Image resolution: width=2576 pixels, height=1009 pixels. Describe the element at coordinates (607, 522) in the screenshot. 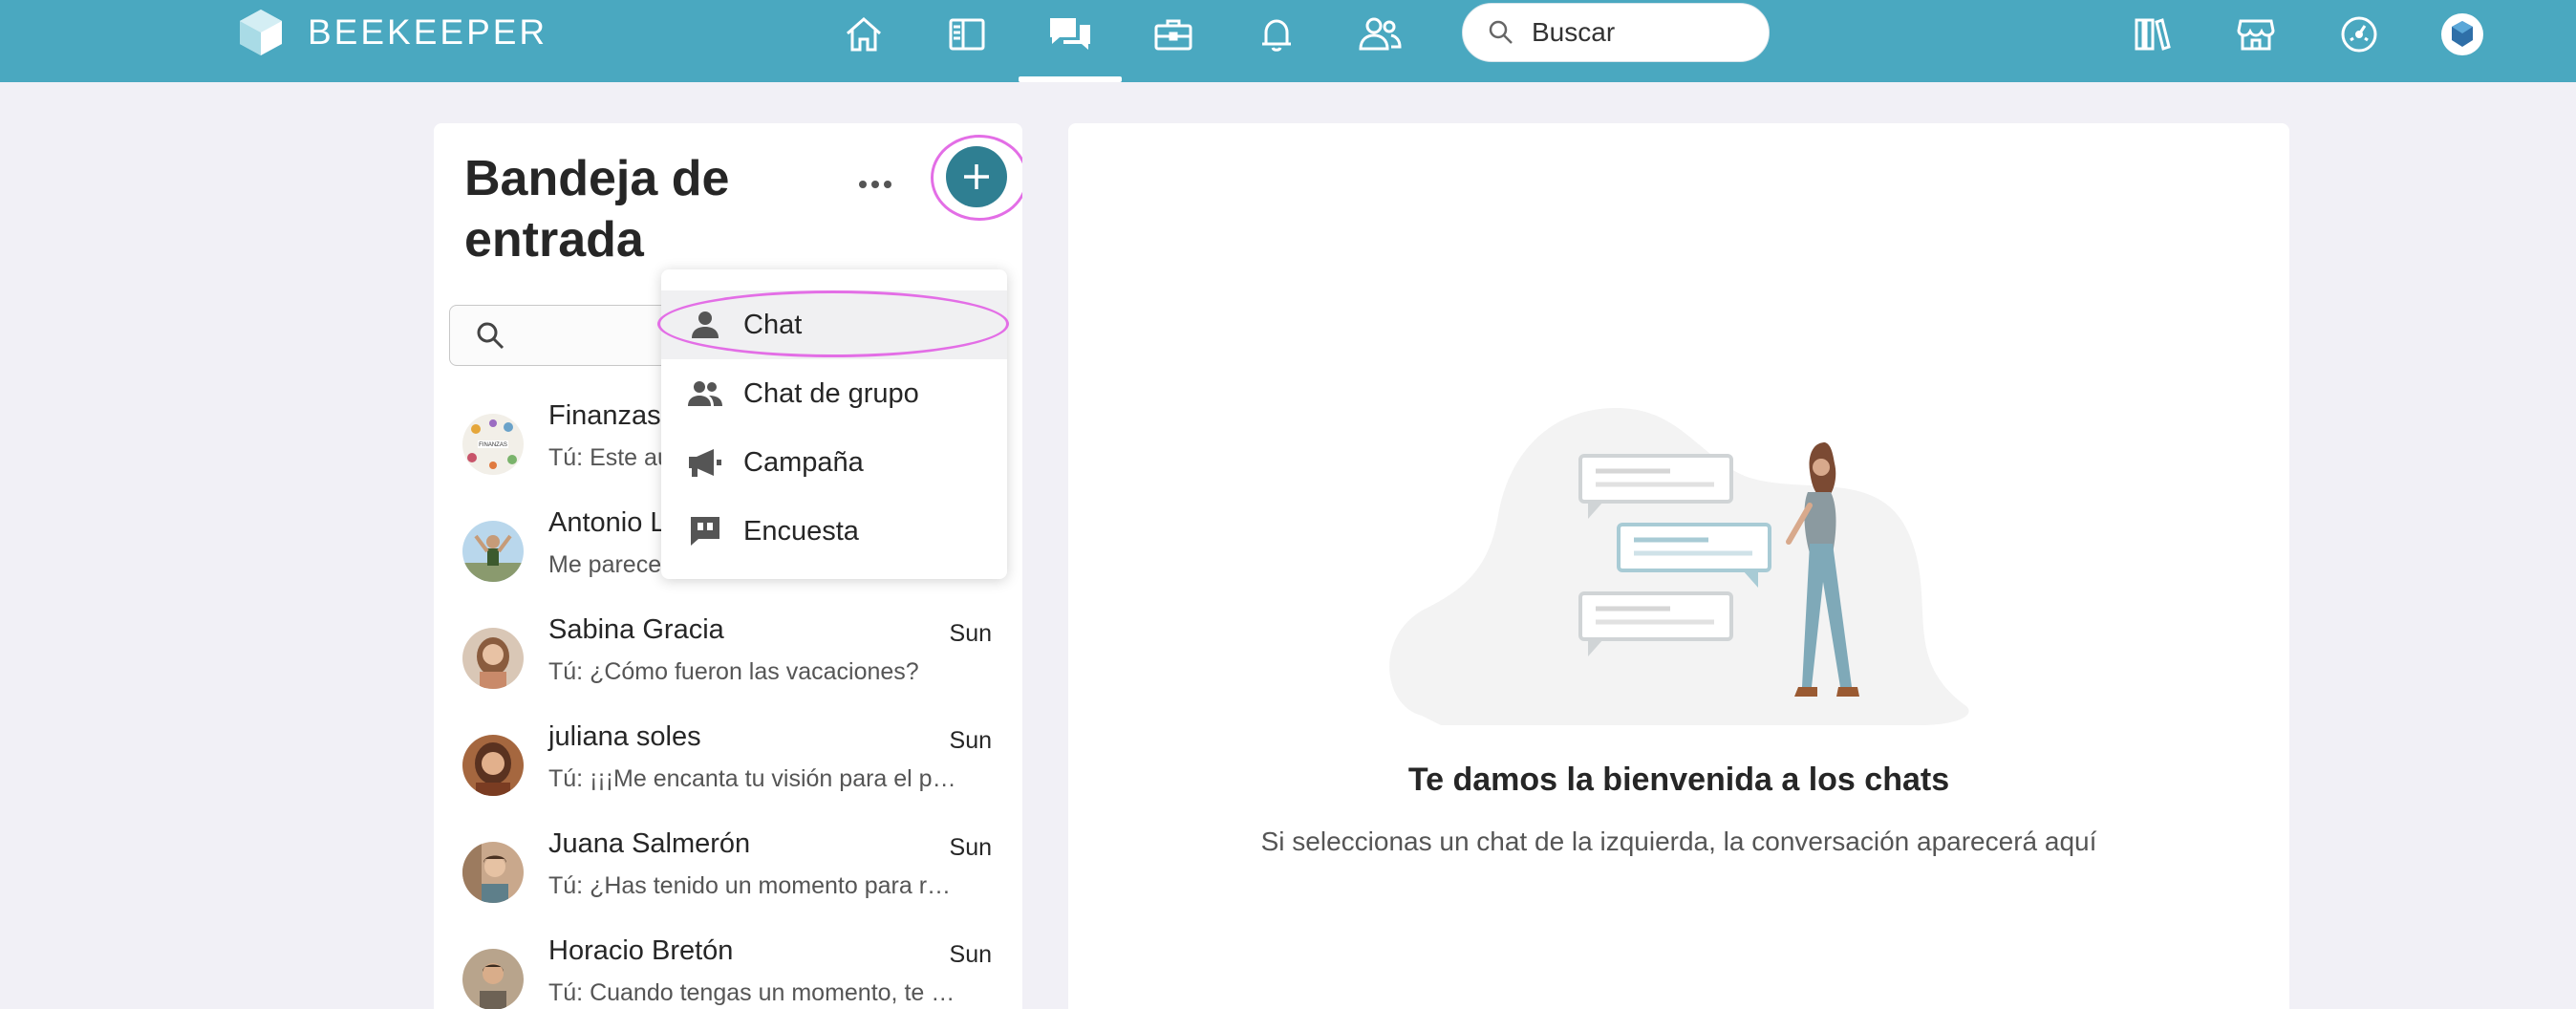

I see `chat-name: Antonio L` at that location.